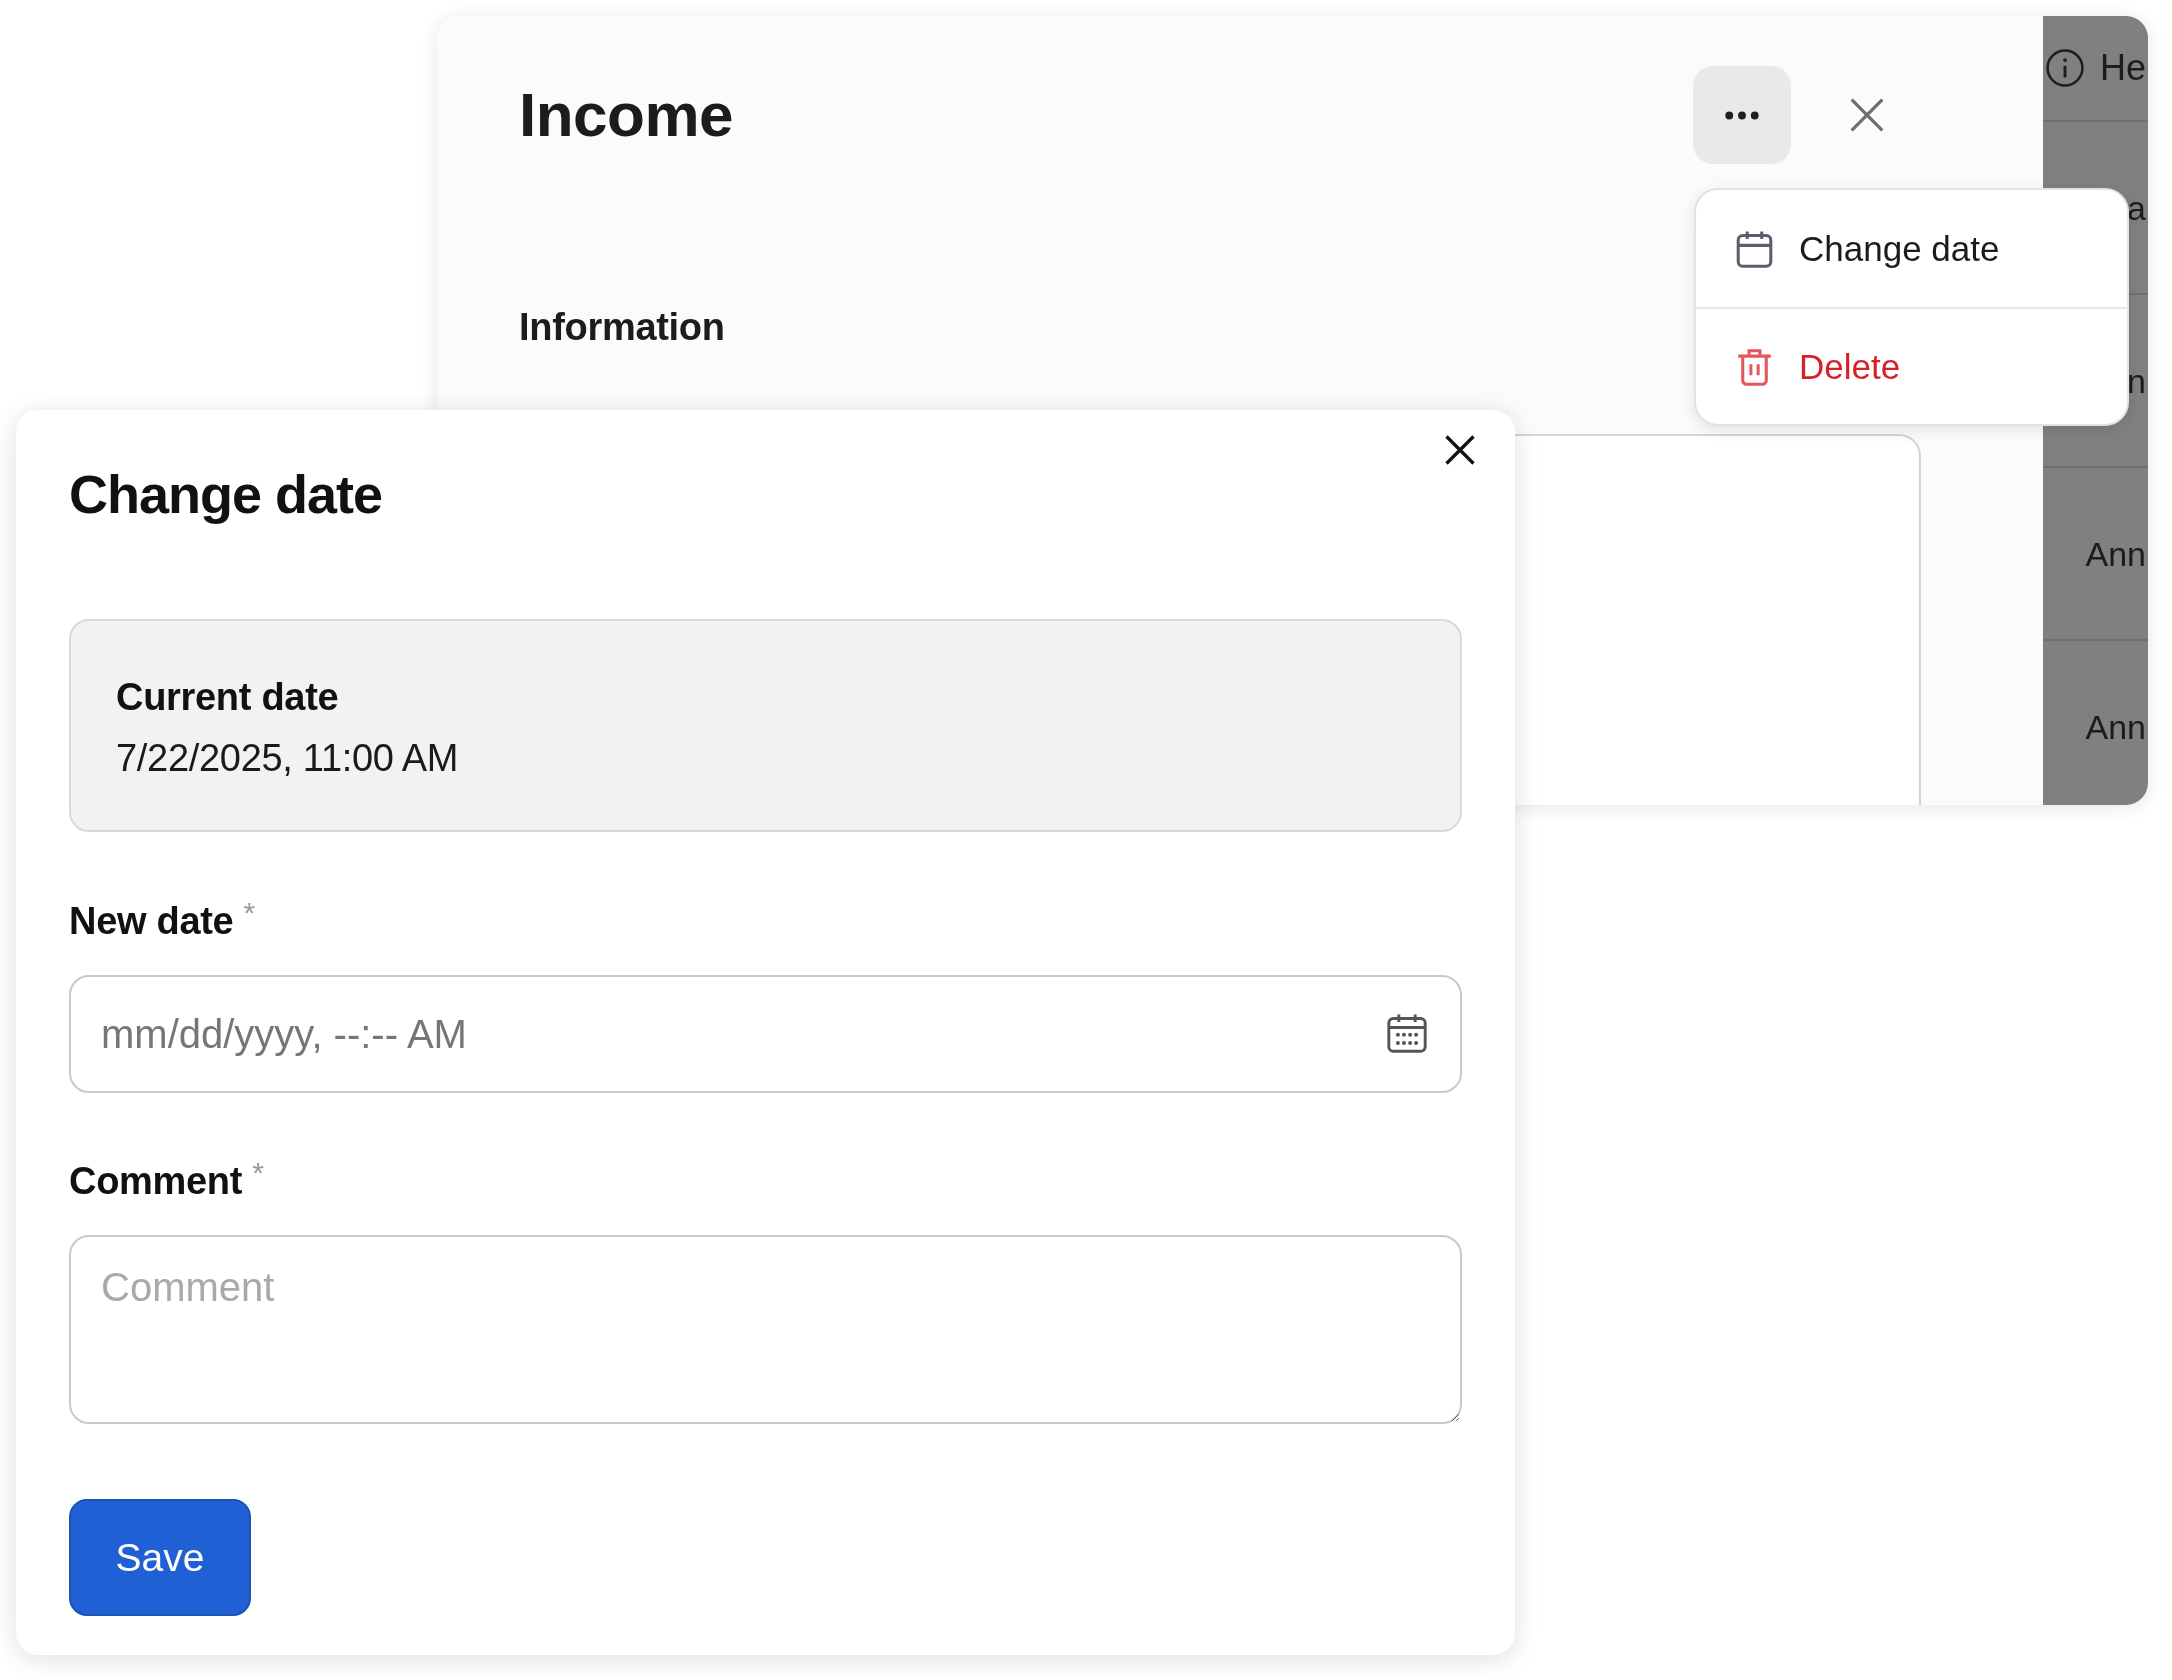 The height and width of the screenshot is (1680, 2172). Describe the element at coordinates (2065, 68) in the screenshot. I see `info-icon` at that location.